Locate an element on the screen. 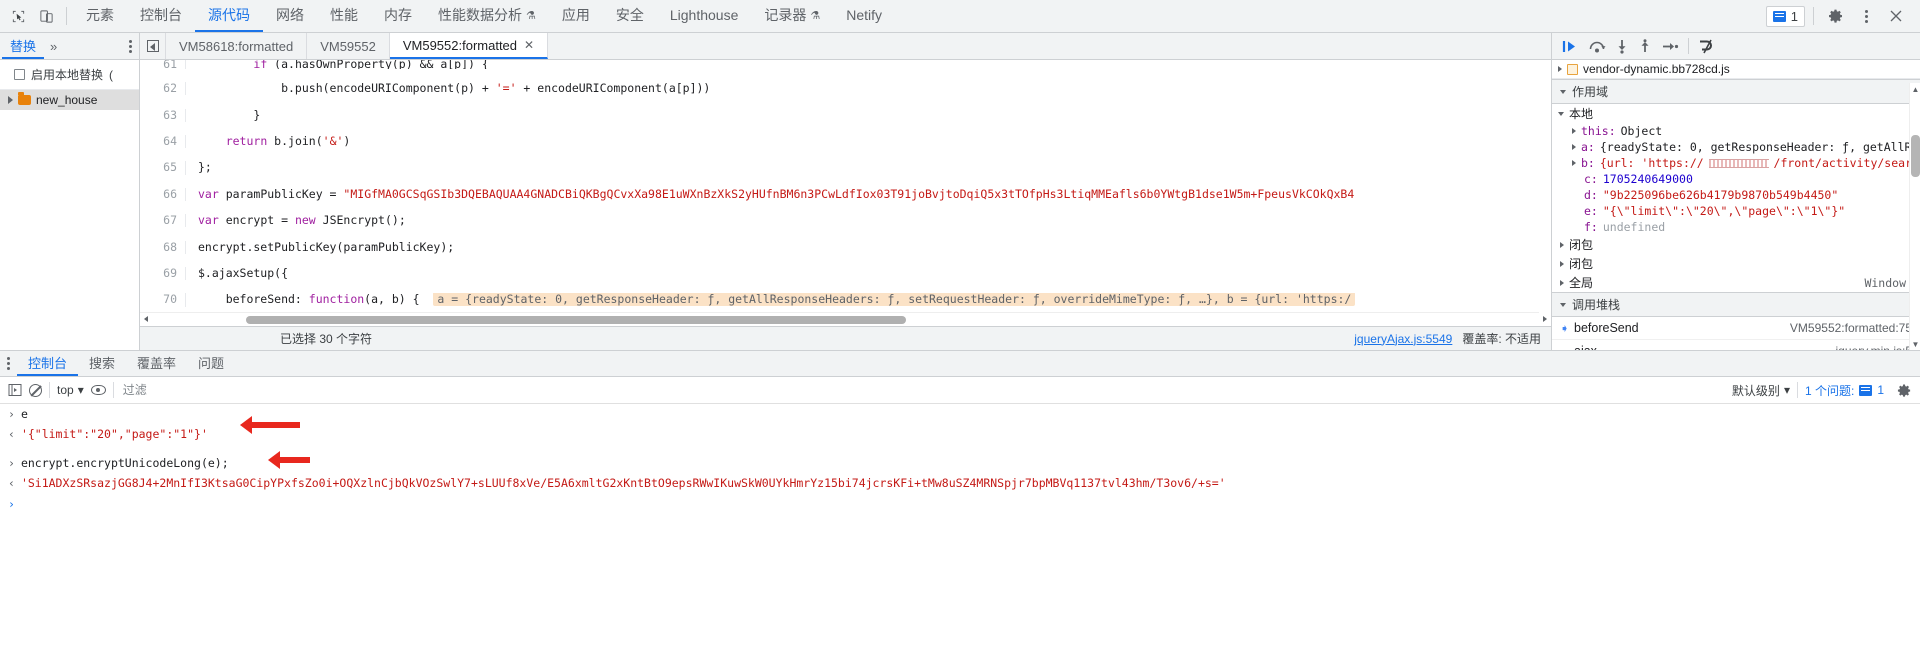  scroll-right-arrow-icon is located at coordinates (1545, 319).